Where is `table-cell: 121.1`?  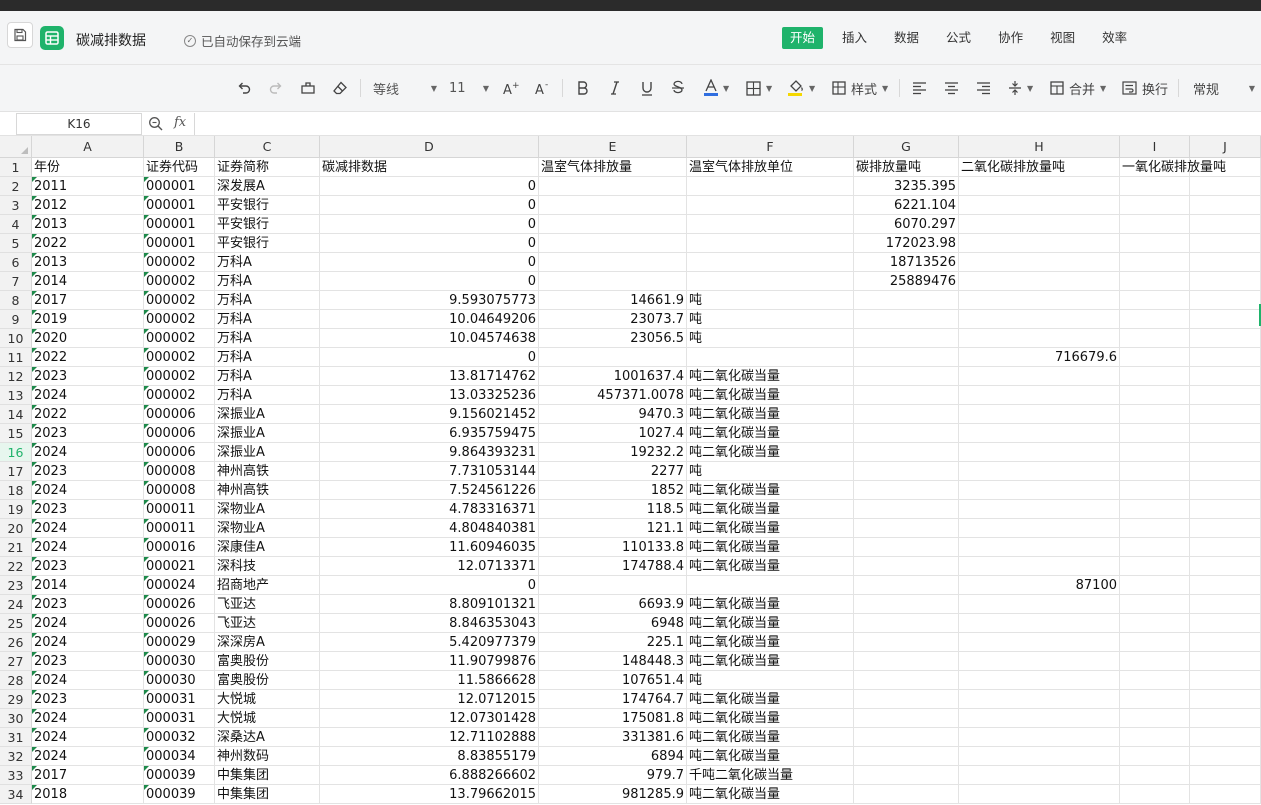 table-cell: 121.1 is located at coordinates (613, 528).